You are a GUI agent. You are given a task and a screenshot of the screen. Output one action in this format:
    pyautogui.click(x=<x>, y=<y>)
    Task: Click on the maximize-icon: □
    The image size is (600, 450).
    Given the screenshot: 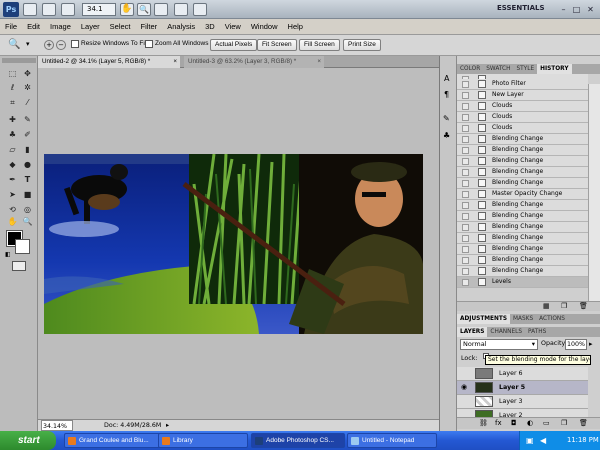 What is the action you would take?
    pyautogui.click(x=576, y=9)
    